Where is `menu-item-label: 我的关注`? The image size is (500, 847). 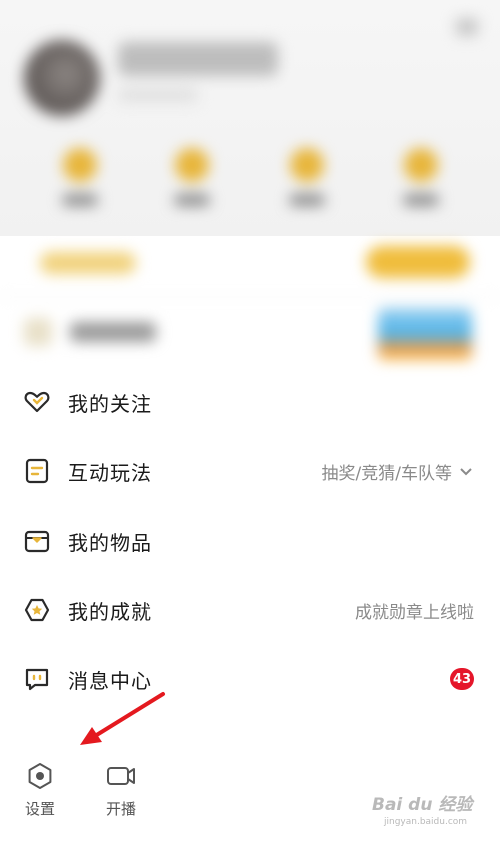 menu-item-label: 我的关注 is located at coordinates (110, 403).